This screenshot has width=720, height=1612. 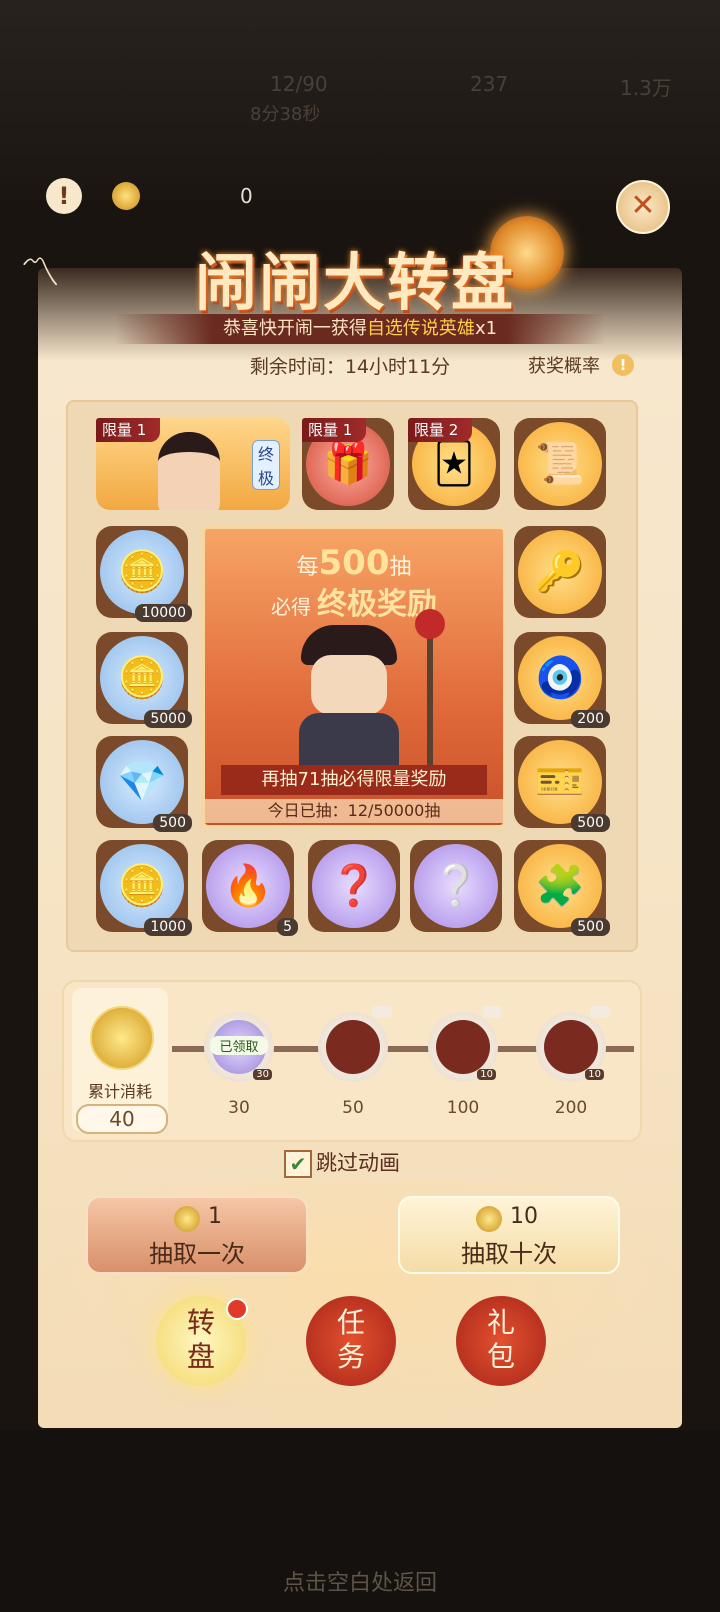 I want to click on prize-coin-5000: 🪙 5000, so click(x=144, y=680).